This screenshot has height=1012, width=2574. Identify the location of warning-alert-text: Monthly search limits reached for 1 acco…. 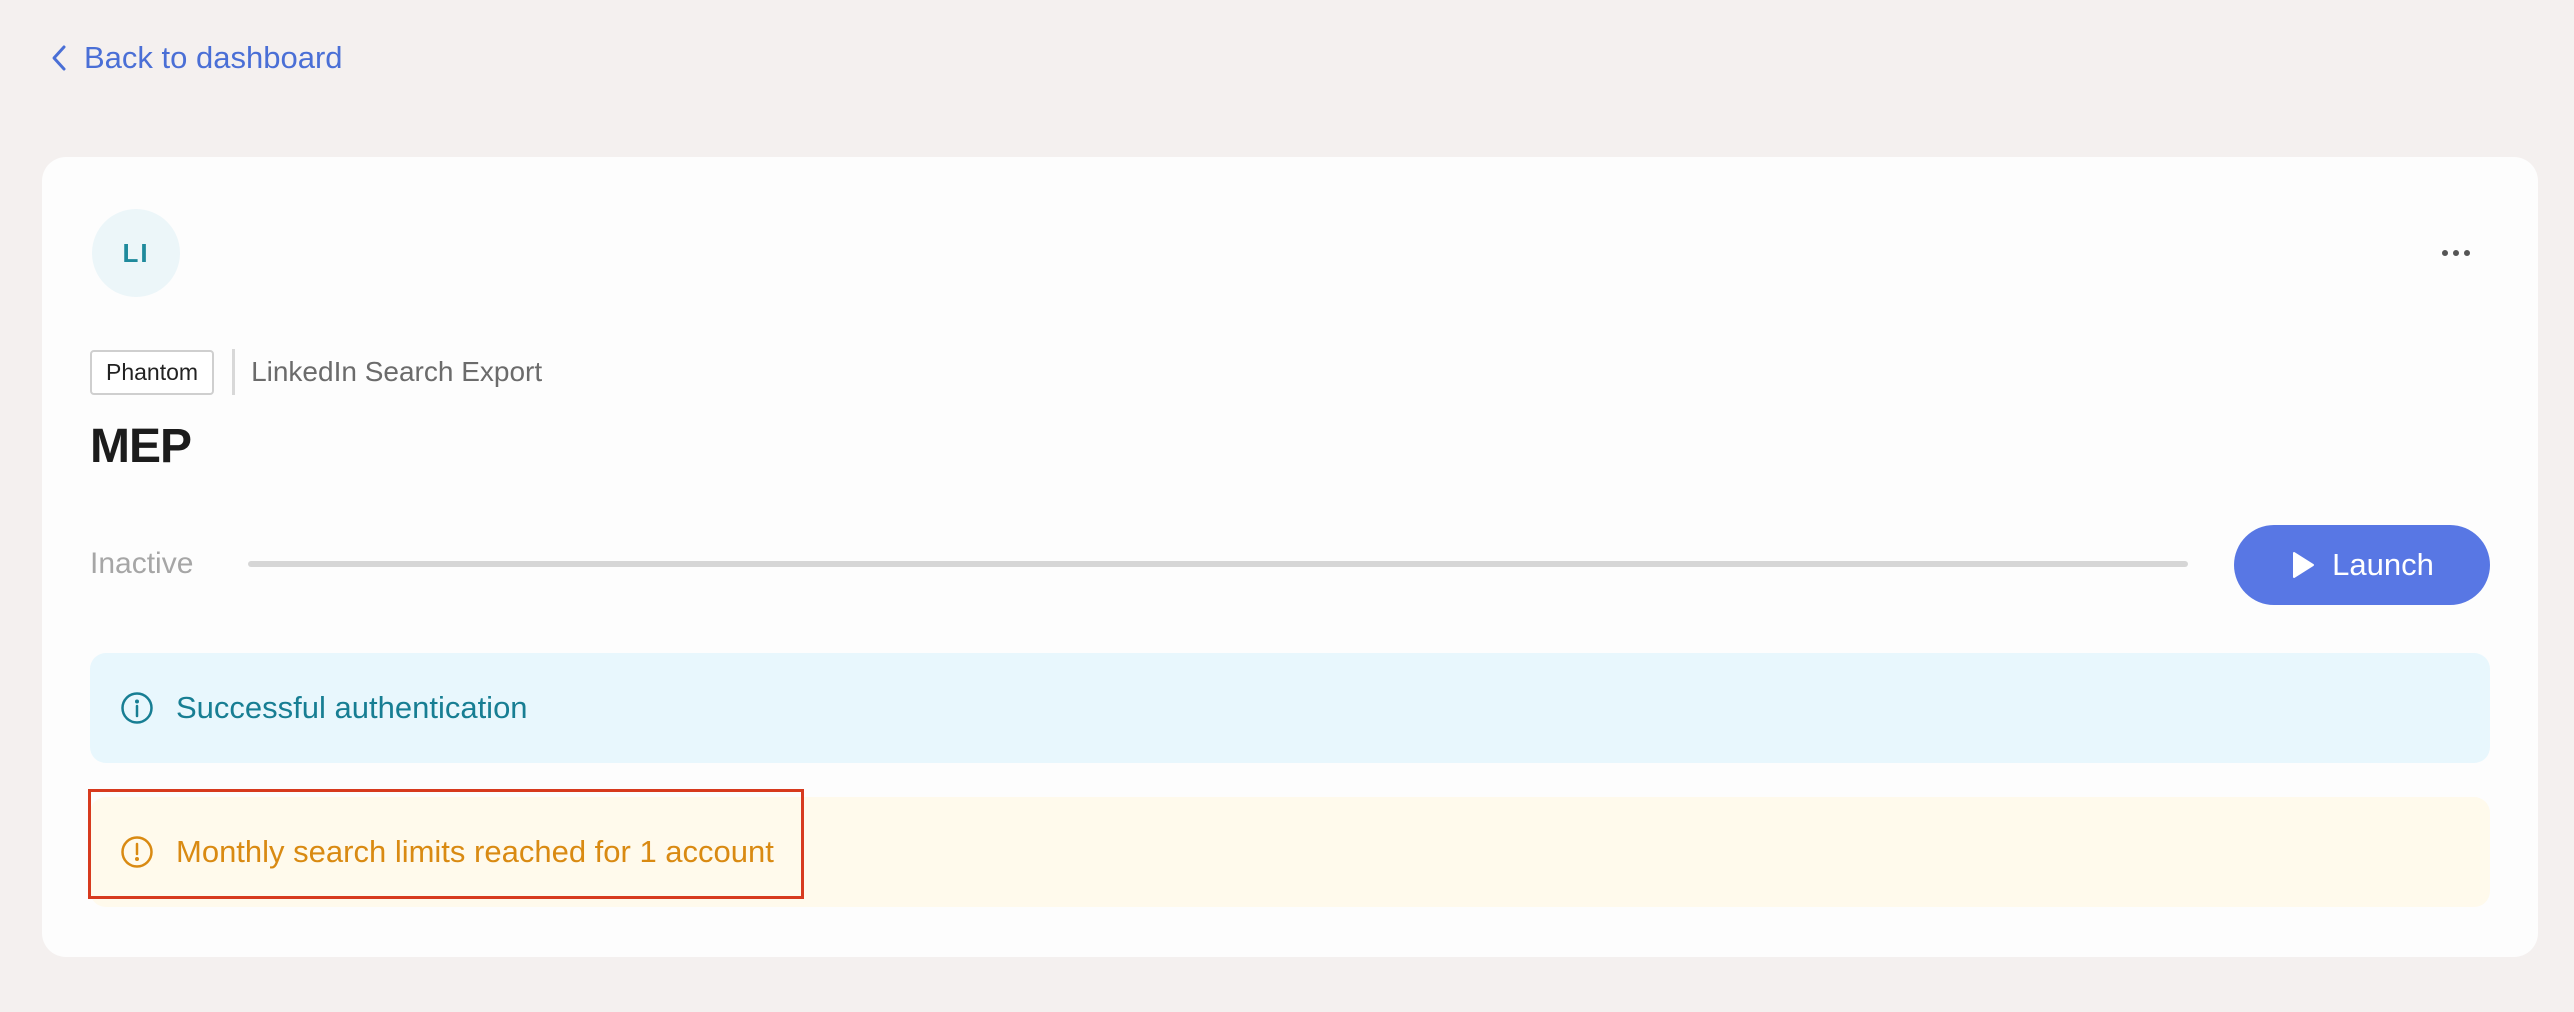
(475, 851).